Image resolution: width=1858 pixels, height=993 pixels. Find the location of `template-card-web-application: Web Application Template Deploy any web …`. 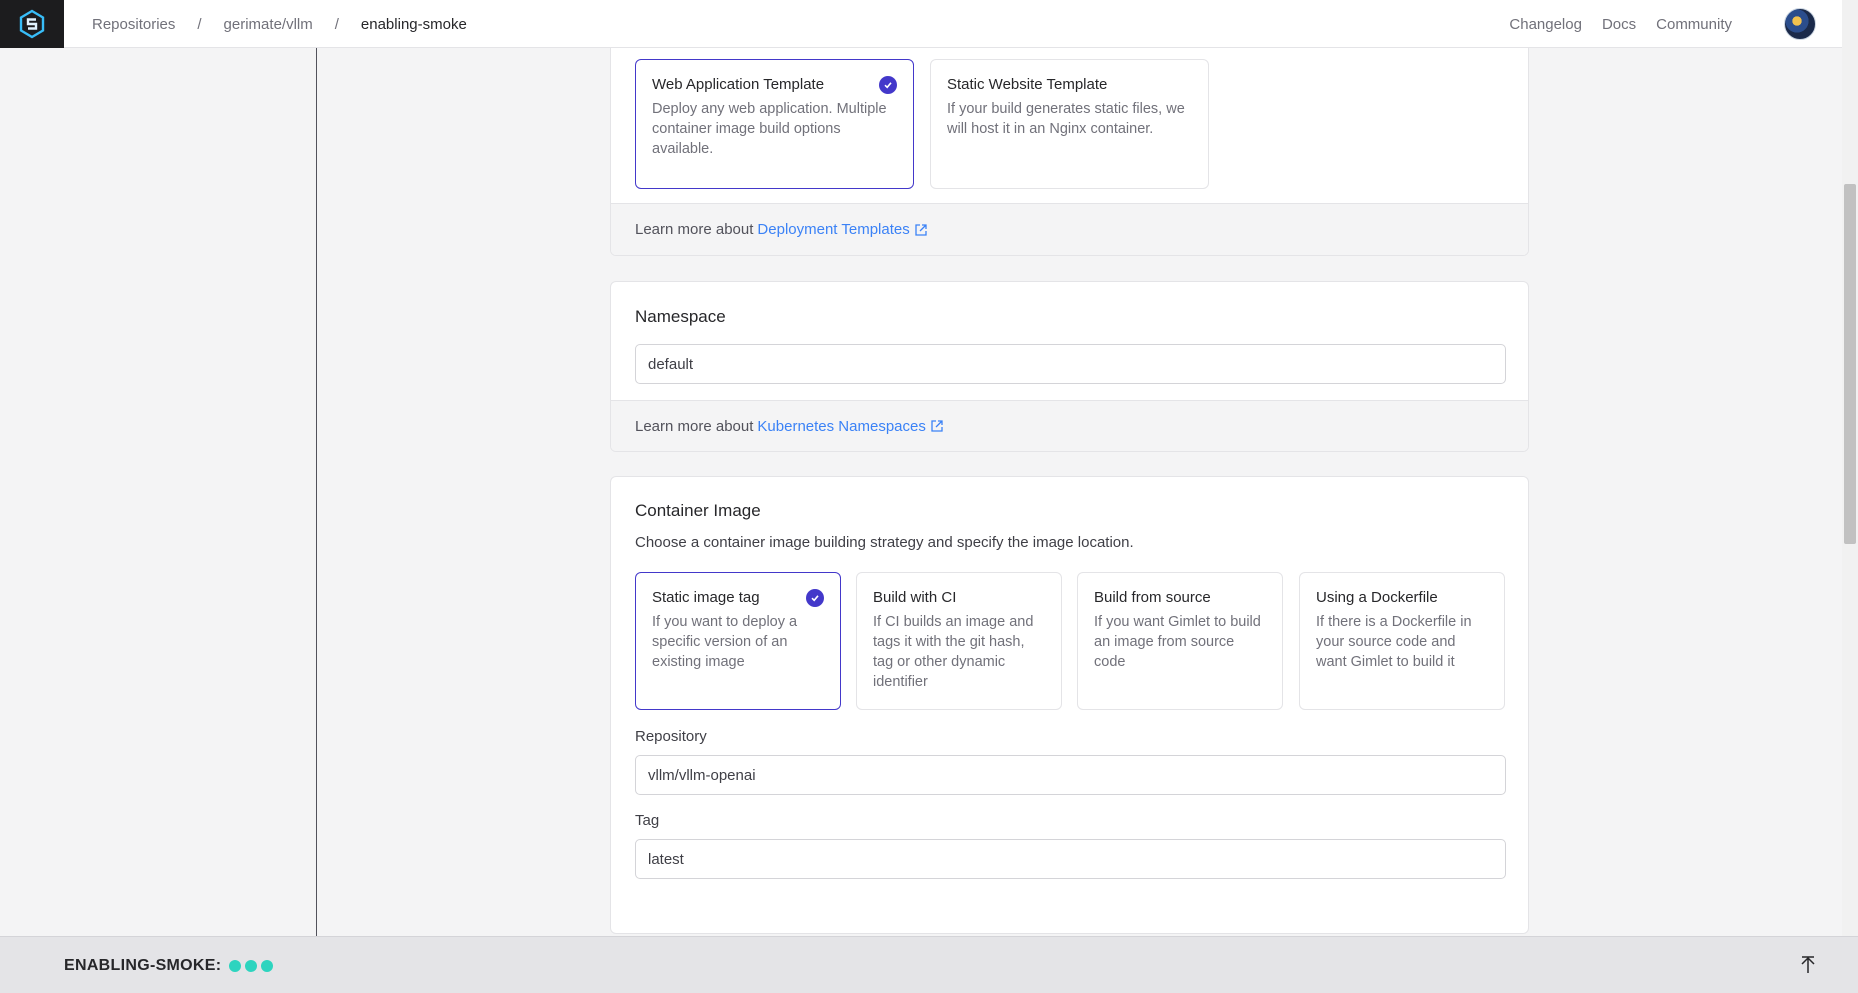

template-card-web-application: Web Application Template Deploy any web … is located at coordinates (774, 124).